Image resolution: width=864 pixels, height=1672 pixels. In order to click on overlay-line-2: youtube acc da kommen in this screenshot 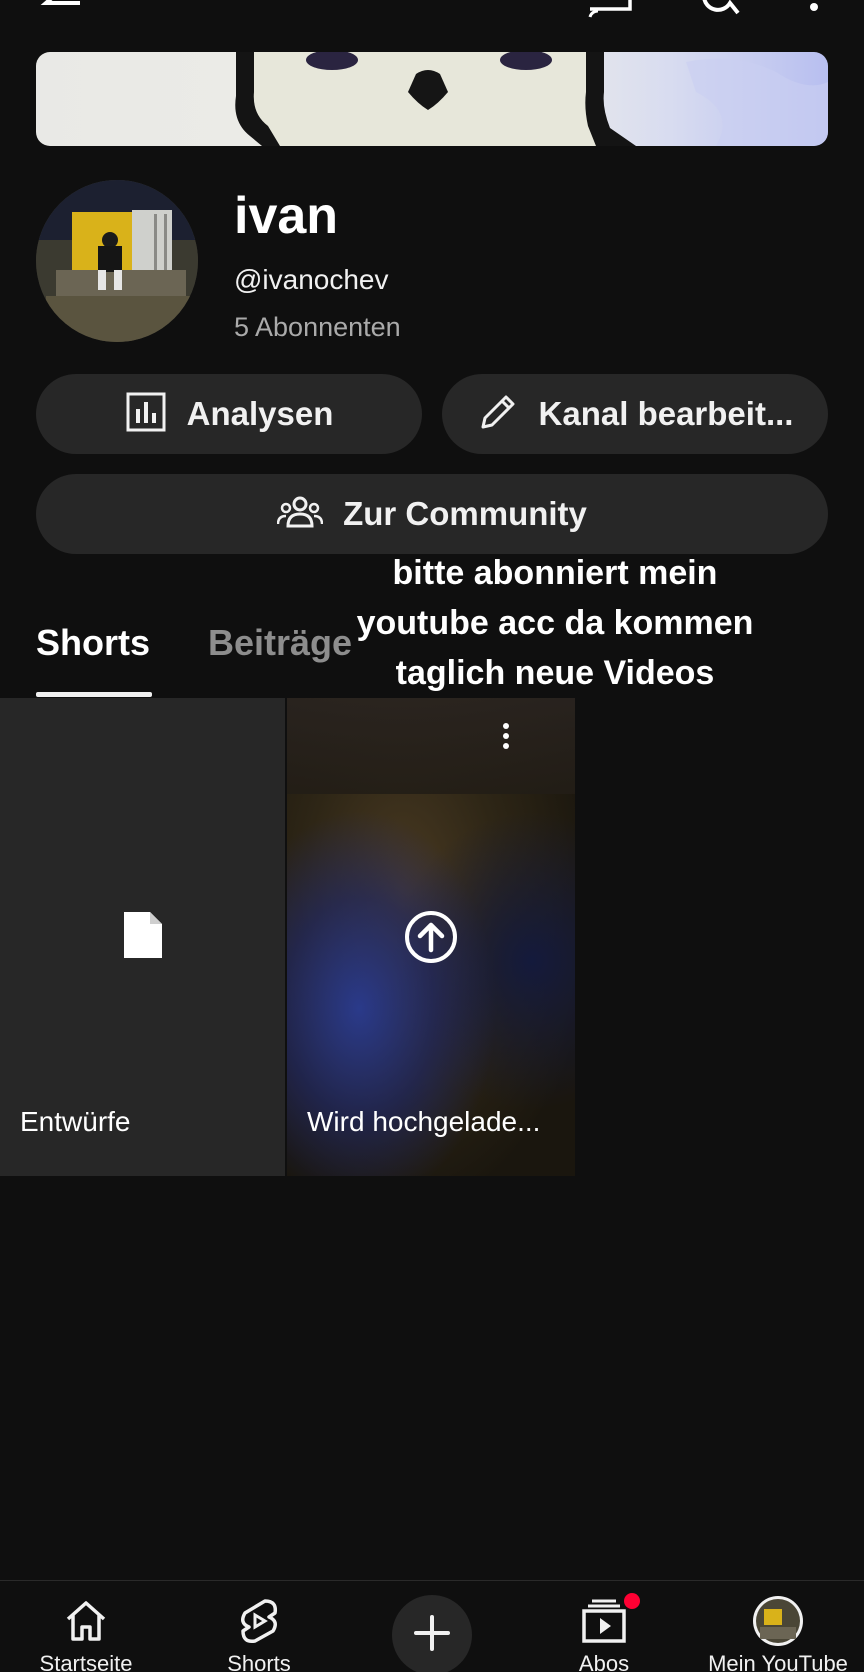, I will do `click(555, 623)`.